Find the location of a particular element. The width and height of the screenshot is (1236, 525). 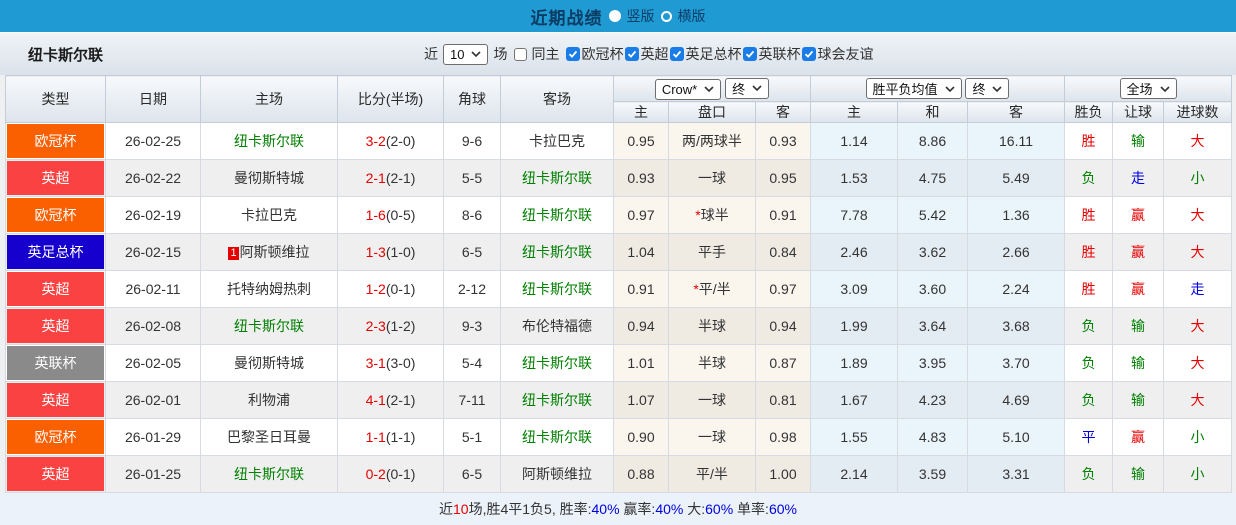

summary-part: 10 is located at coordinates (461, 509).